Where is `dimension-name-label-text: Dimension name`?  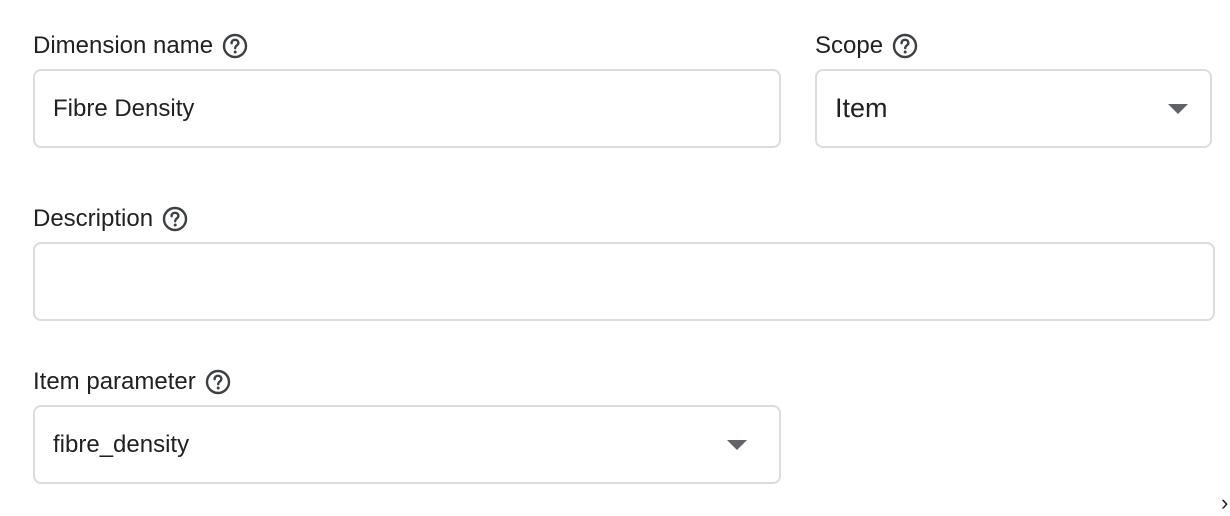
dimension-name-label-text: Dimension name is located at coordinates (123, 45).